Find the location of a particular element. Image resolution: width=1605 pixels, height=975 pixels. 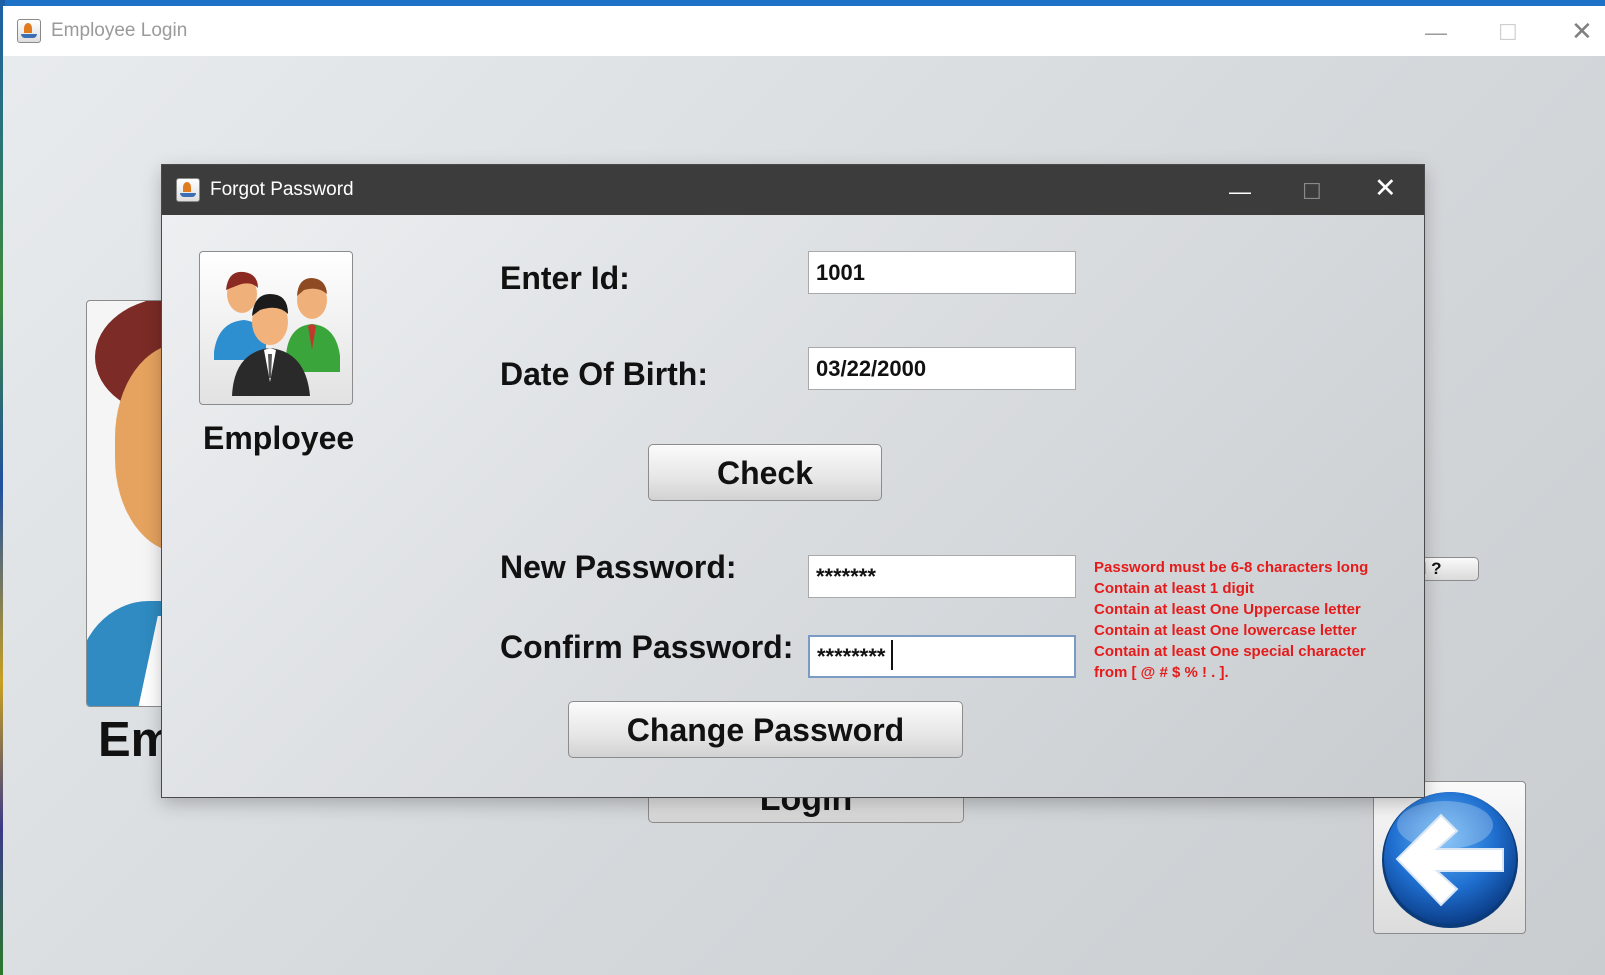

dialog-titlebar: Forgot Password — ☐ ✕ is located at coordinates (793, 190).